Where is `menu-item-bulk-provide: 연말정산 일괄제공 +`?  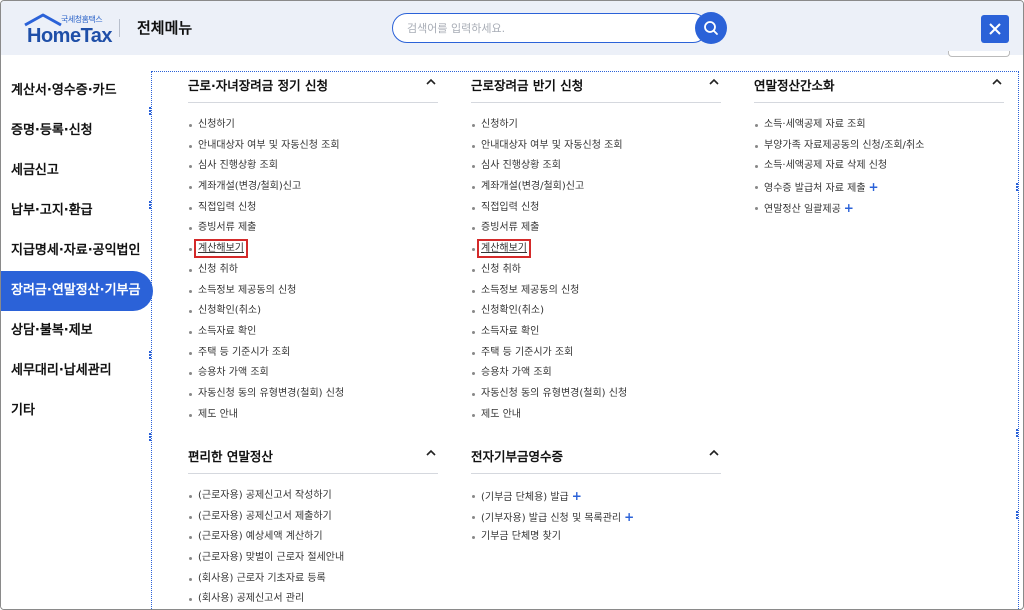
menu-item-bulk-provide: 연말정산 일괄제공 + is located at coordinates (879, 208).